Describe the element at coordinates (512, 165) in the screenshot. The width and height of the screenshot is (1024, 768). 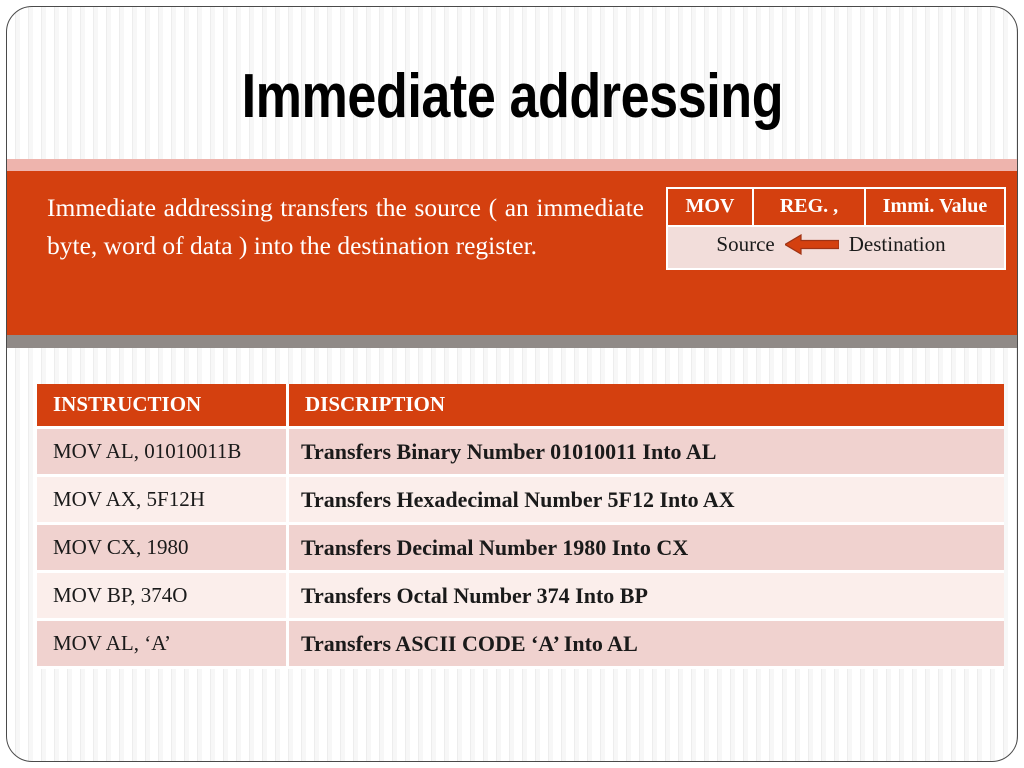
I see `banner-top-pink-strip` at that location.